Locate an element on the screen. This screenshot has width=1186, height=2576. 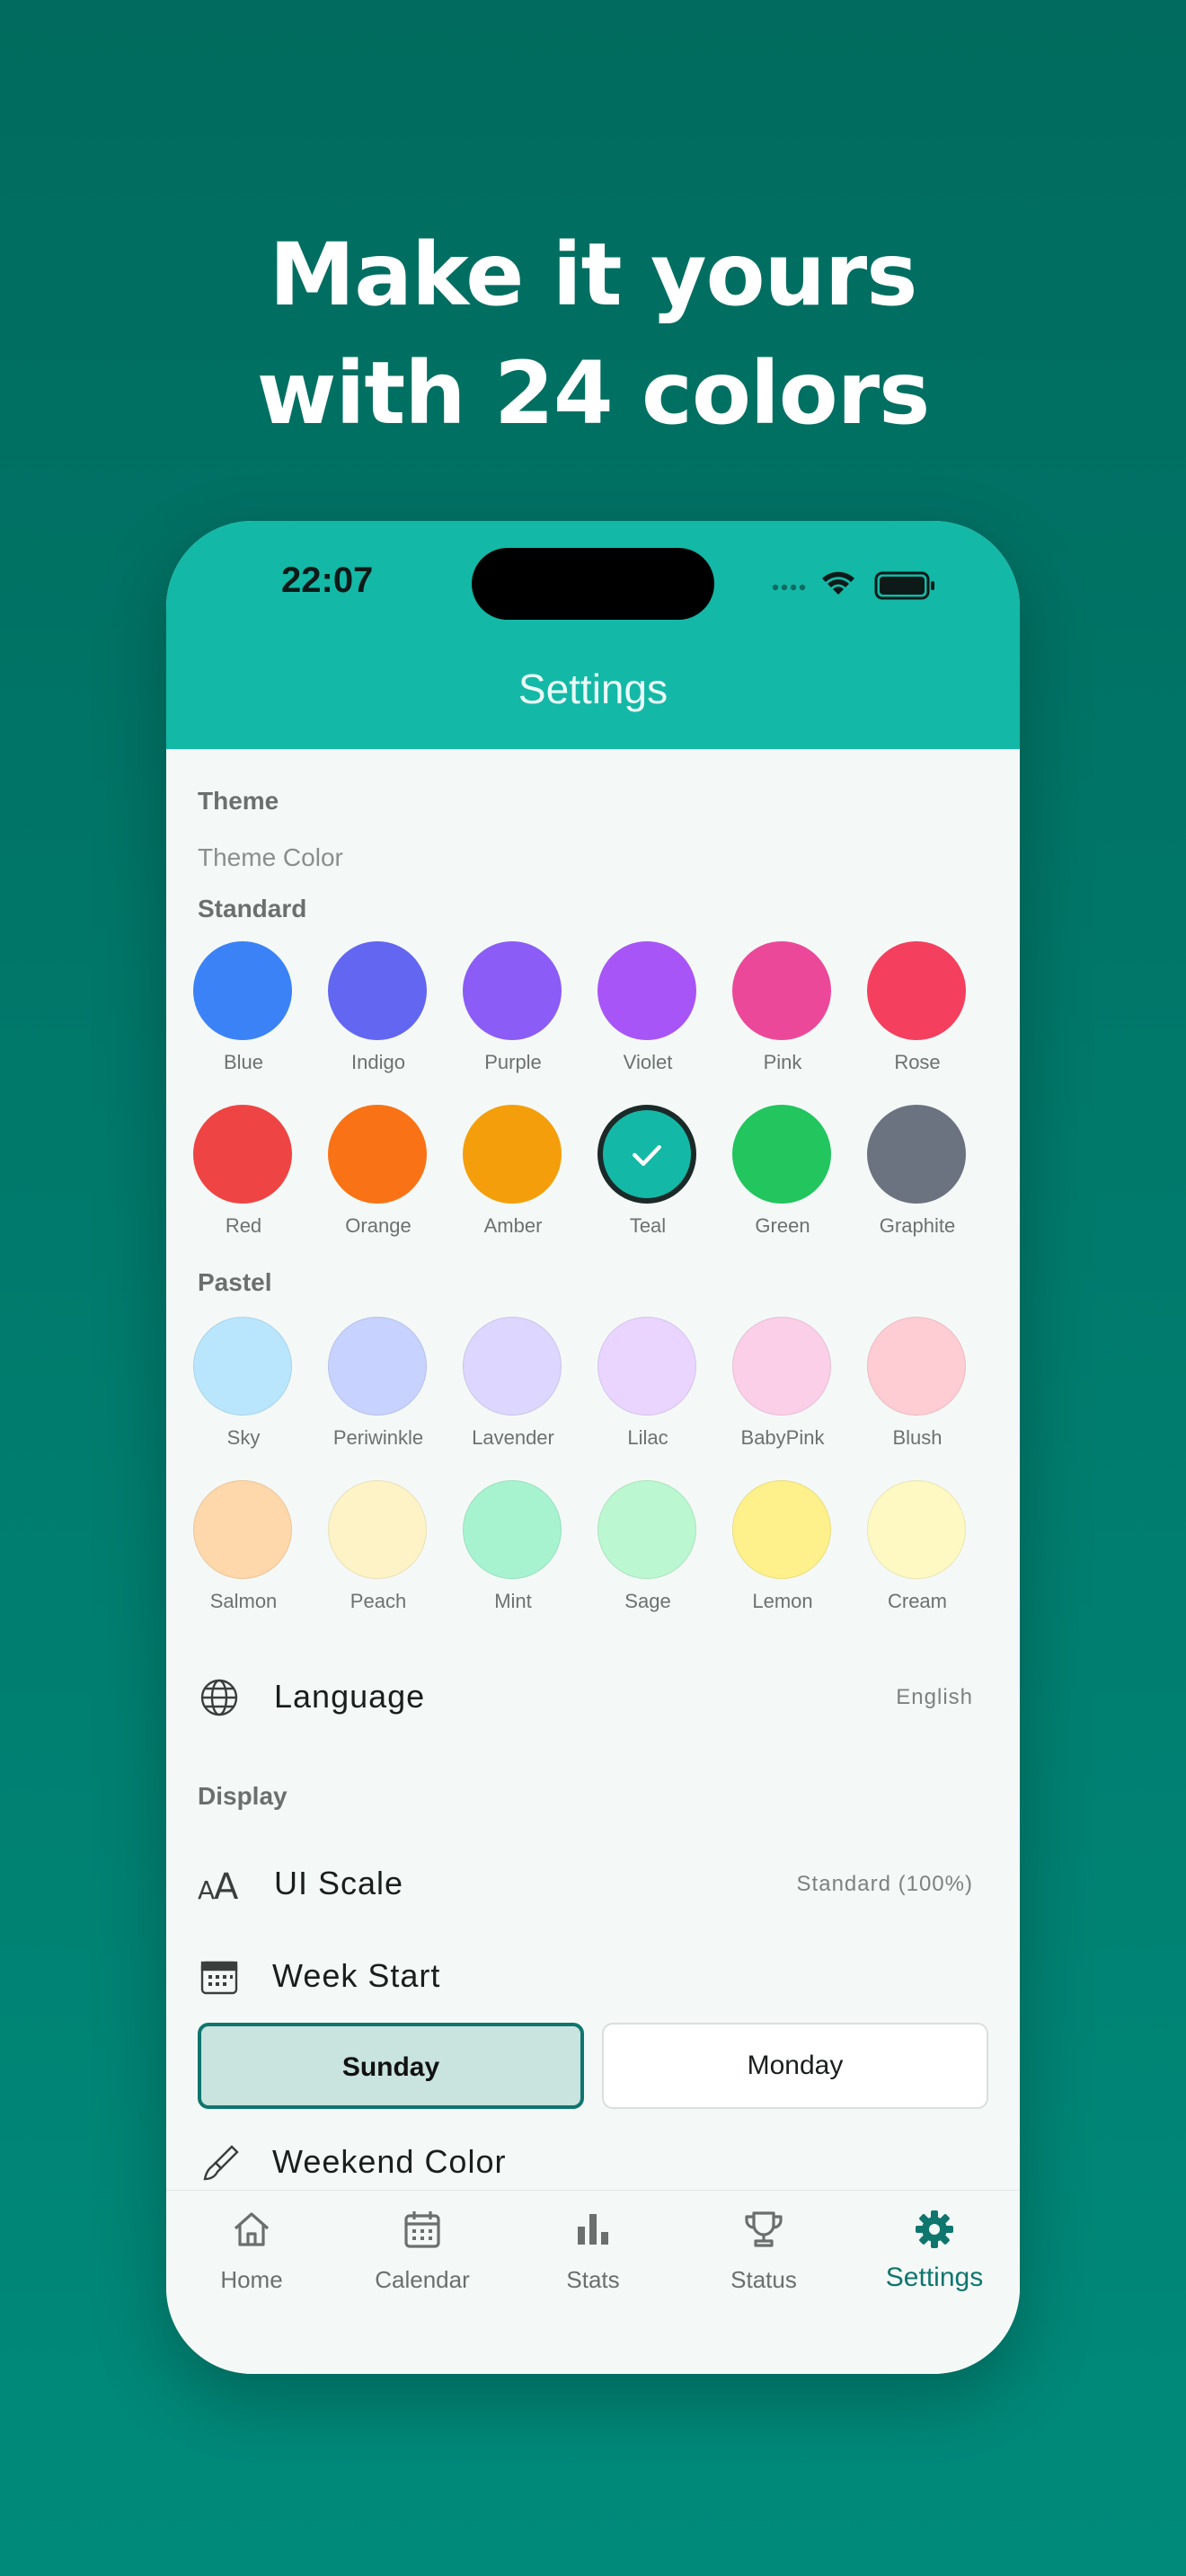
checkmark-icon is located at coordinates (647, 1155).